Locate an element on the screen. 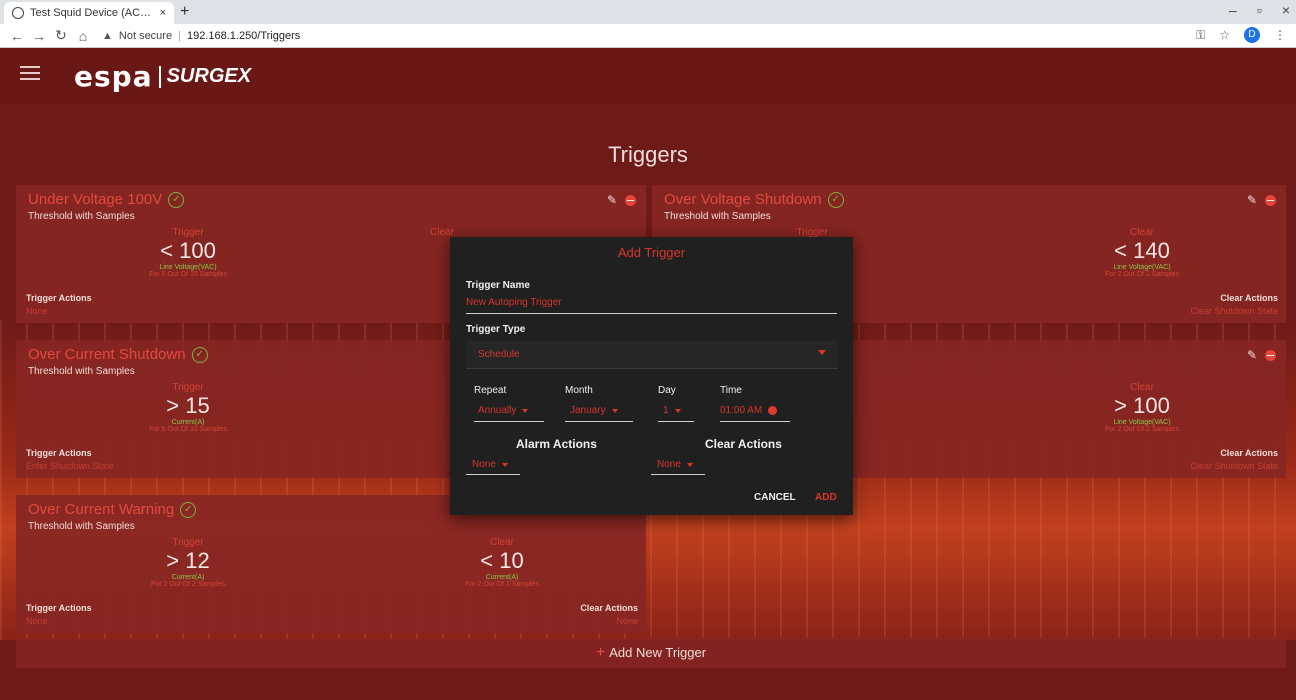  trigger-type-select: Schedule is located at coordinates (652, 355).